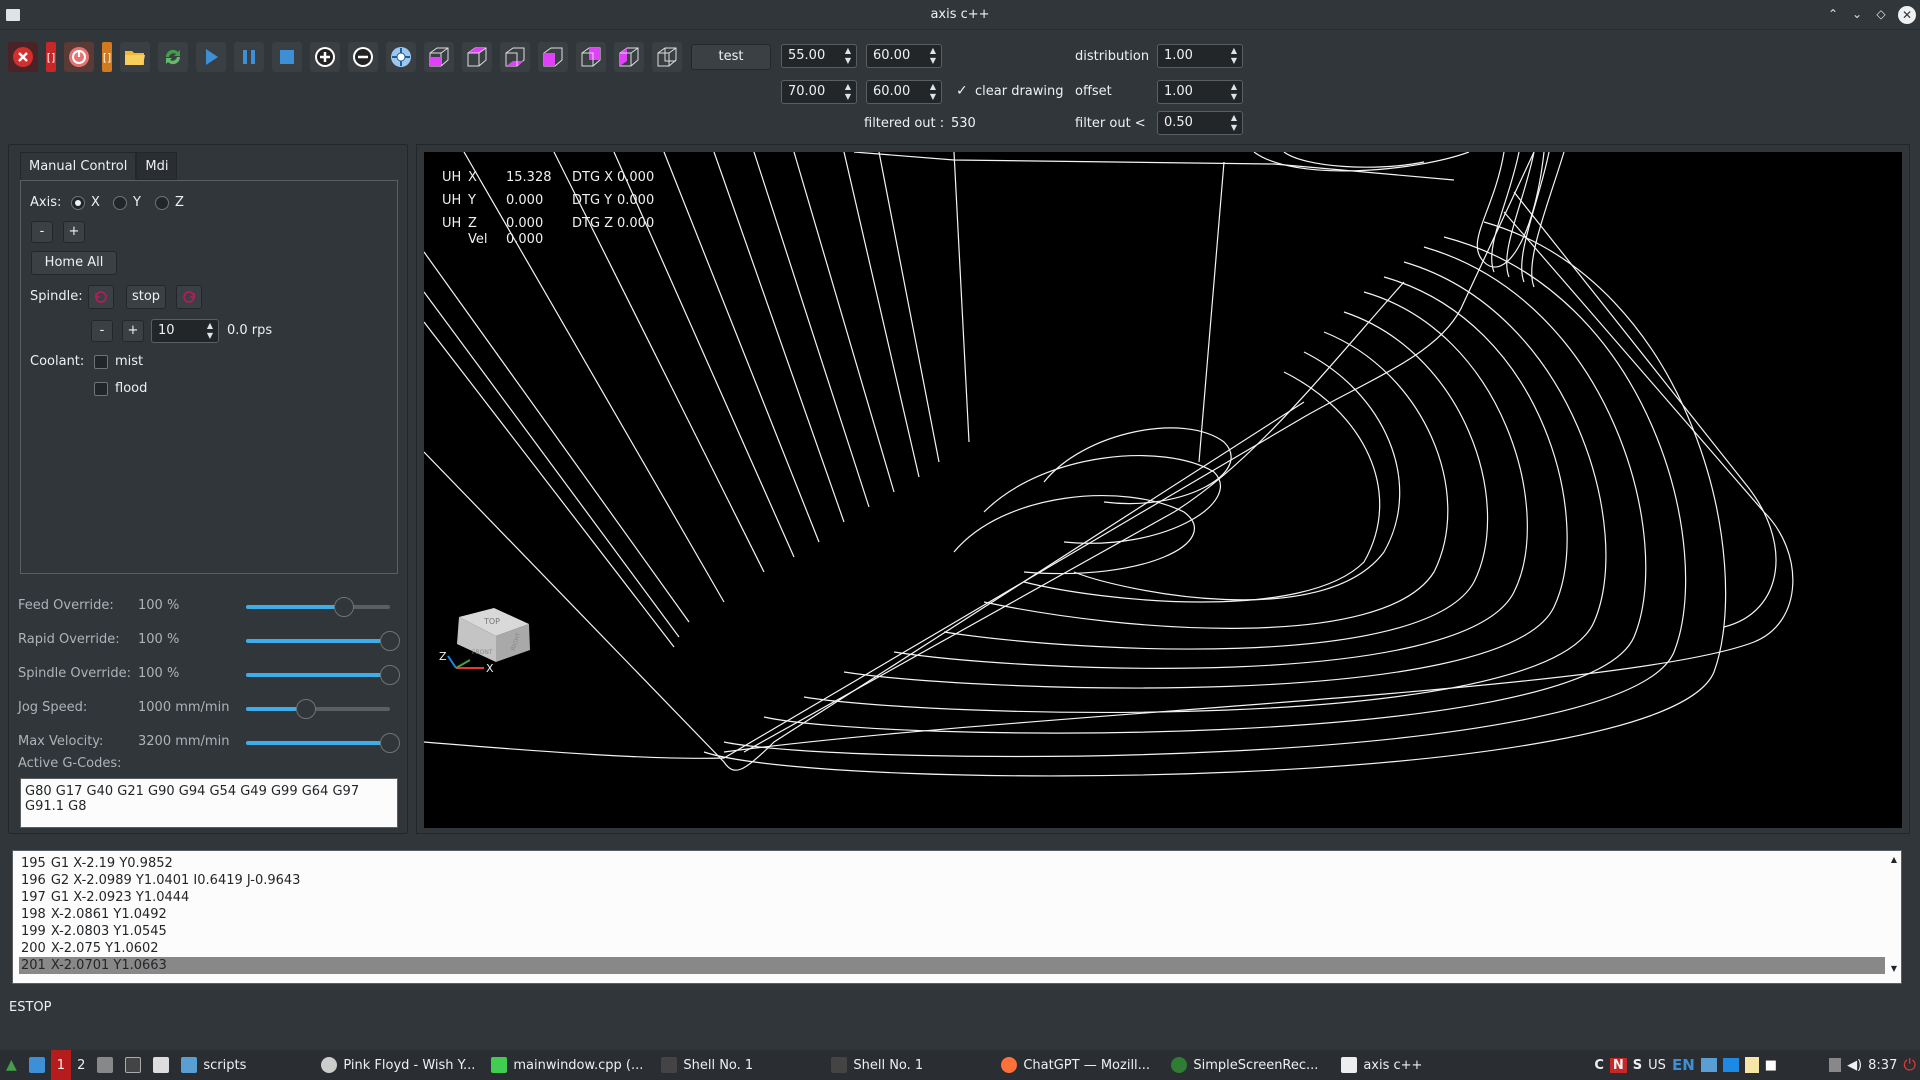 The width and height of the screenshot is (1920, 1080). I want to click on jog-plus-button: +, so click(74, 232).